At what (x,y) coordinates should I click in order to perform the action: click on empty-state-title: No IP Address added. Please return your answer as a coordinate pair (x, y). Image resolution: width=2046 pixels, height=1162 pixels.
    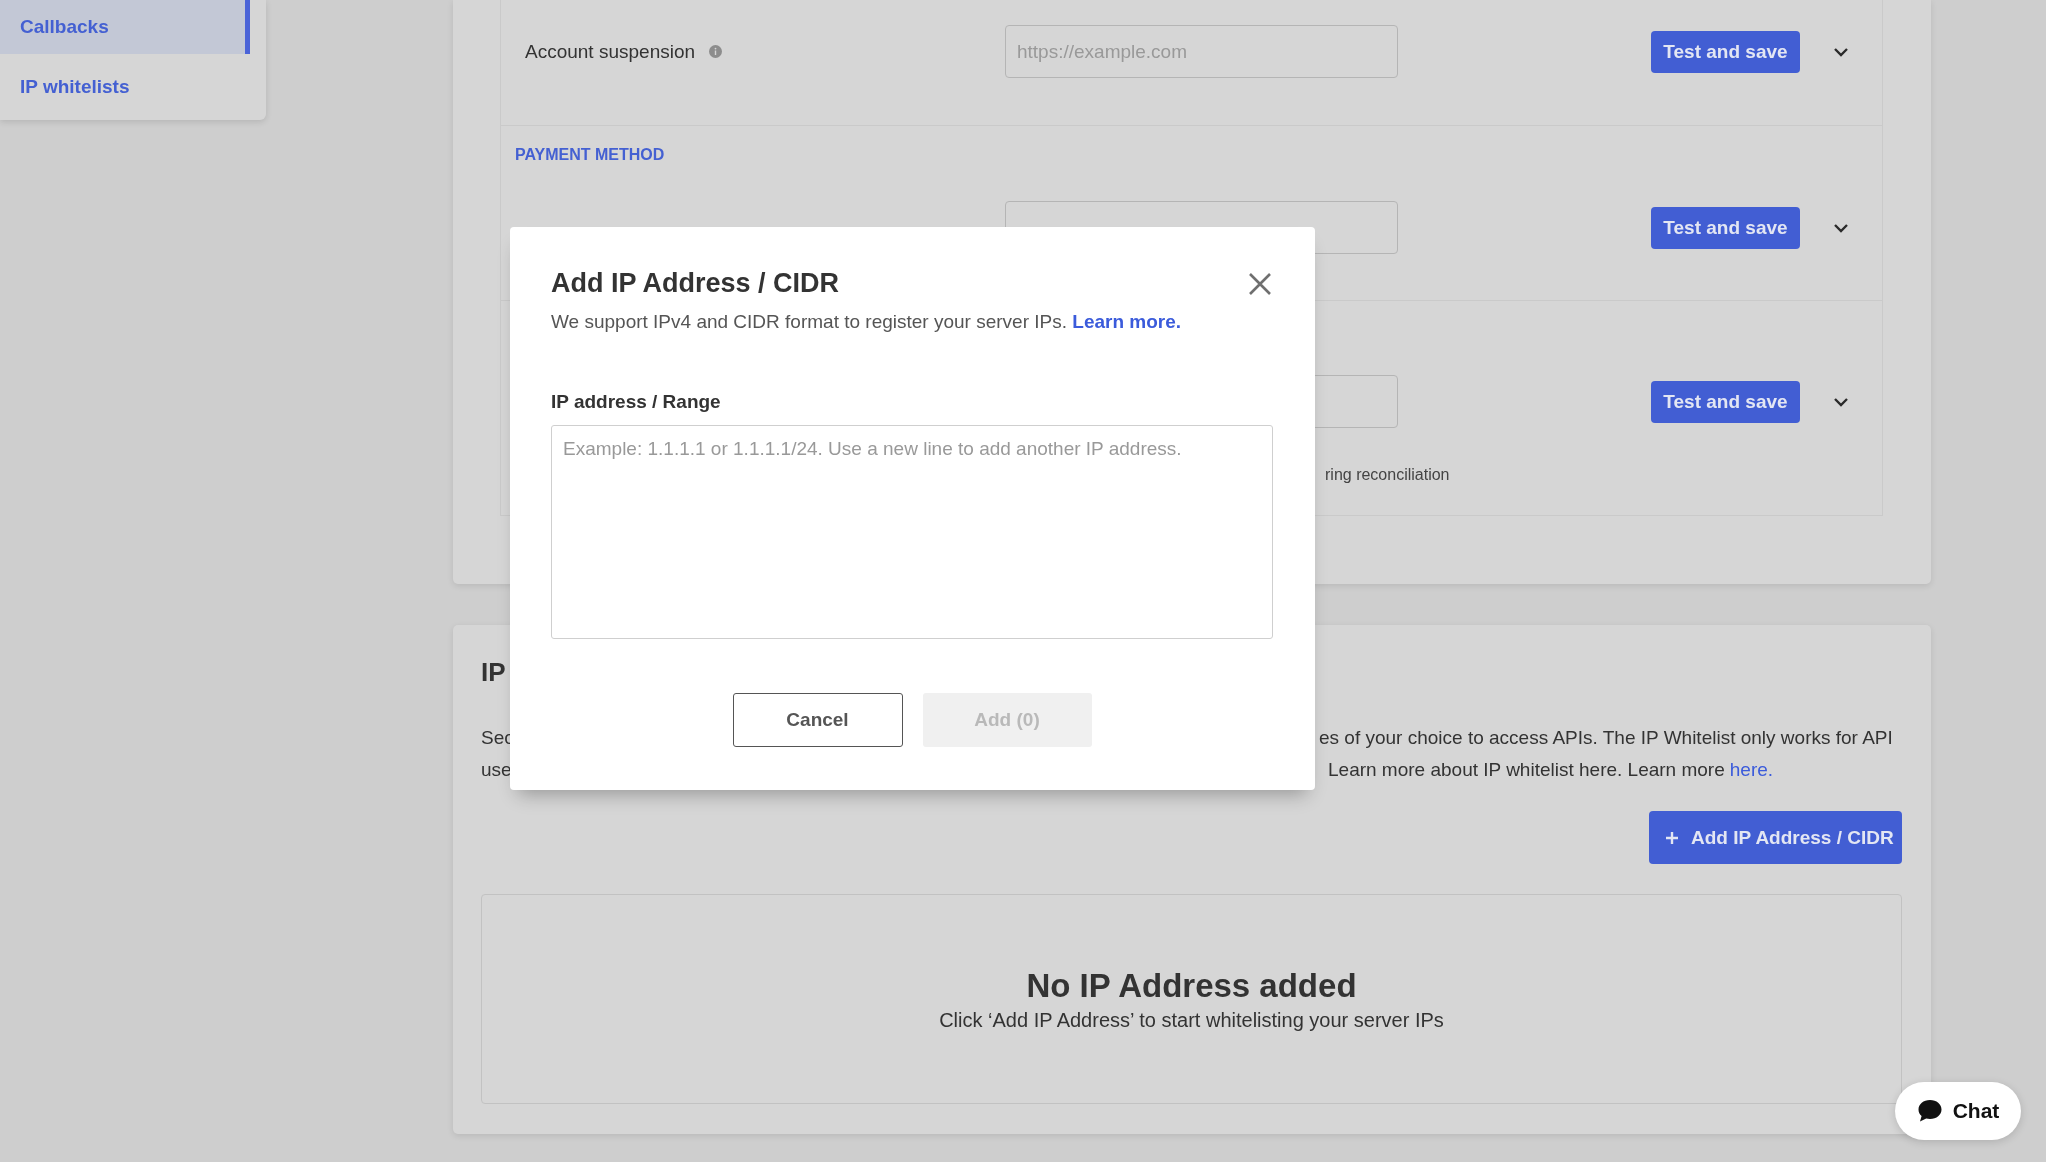
    Looking at the image, I should click on (1191, 985).